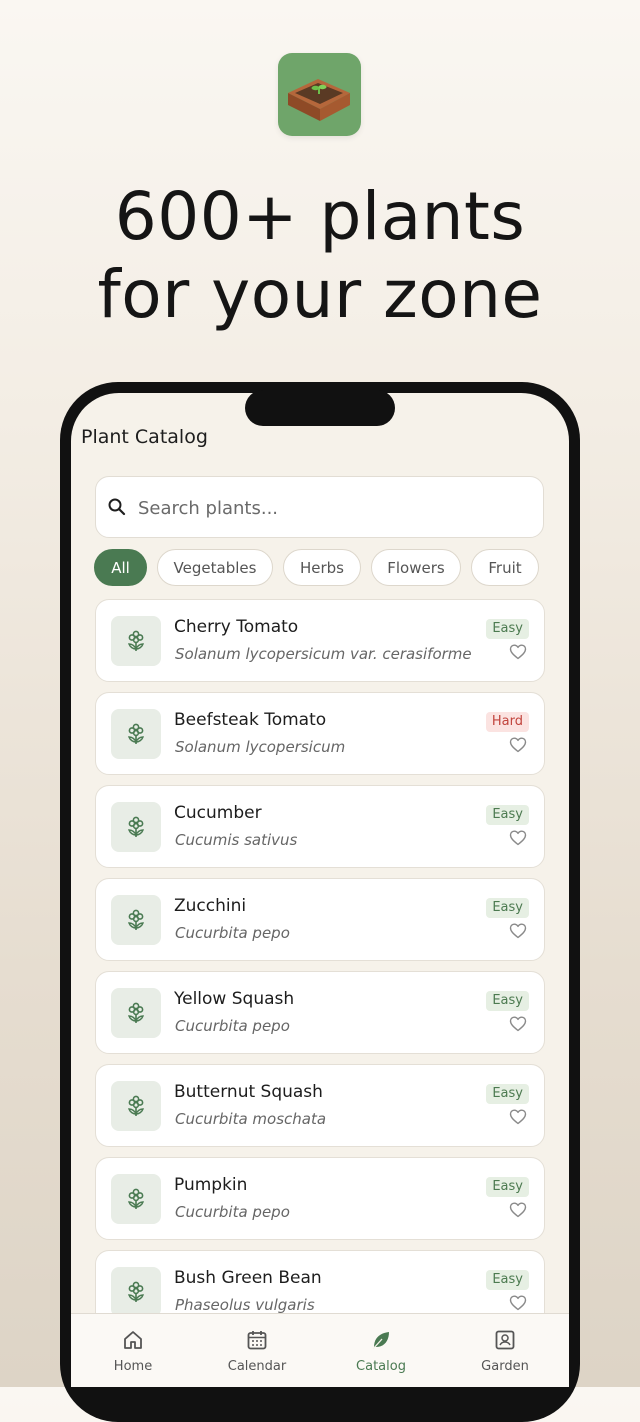 This screenshot has height=1422, width=640. Describe the element at coordinates (505, 567) in the screenshot. I see `filter-chip-fruit: Fruit` at that location.